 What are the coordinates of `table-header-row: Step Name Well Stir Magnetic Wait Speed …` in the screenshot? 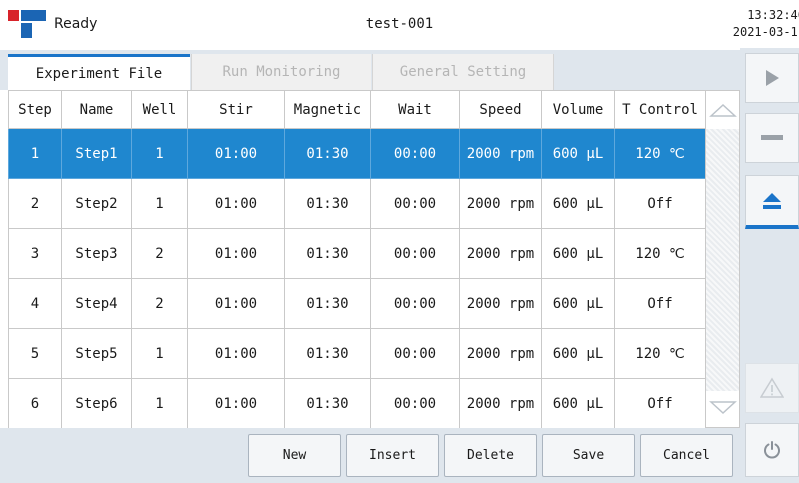 It's located at (357, 109).